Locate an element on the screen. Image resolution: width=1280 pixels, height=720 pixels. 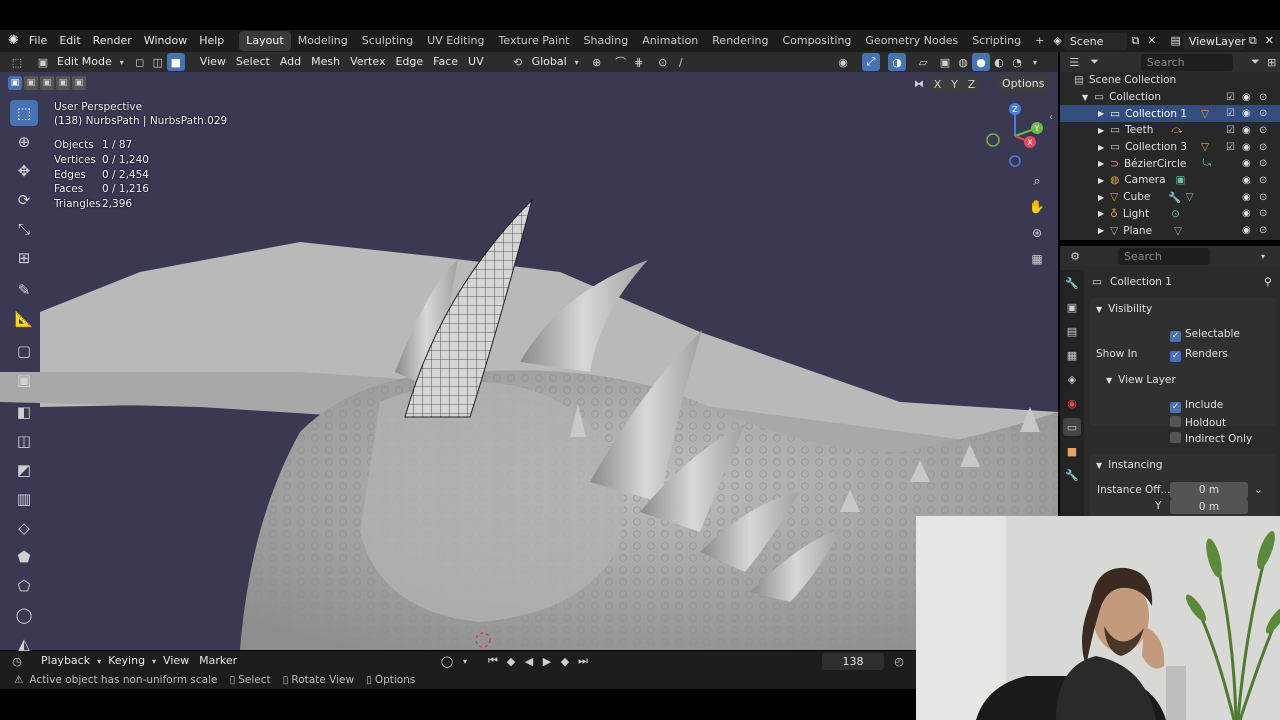
poly-build-icon: ⬟ is located at coordinates (24, 557).